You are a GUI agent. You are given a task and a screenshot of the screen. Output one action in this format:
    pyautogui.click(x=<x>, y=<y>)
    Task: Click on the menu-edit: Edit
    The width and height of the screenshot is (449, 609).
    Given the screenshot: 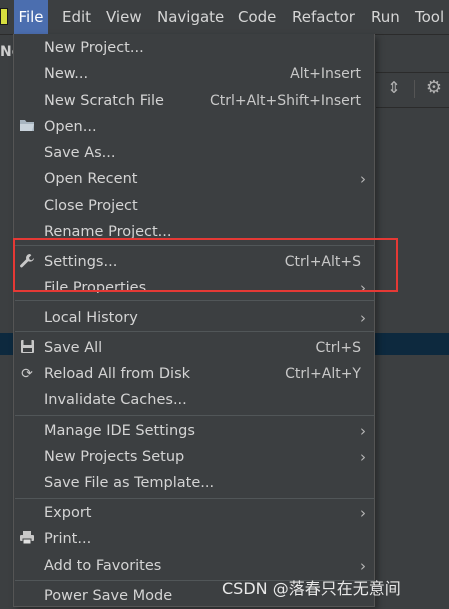 What is the action you would take?
    pyautogui.click(x=76, y=17)
    